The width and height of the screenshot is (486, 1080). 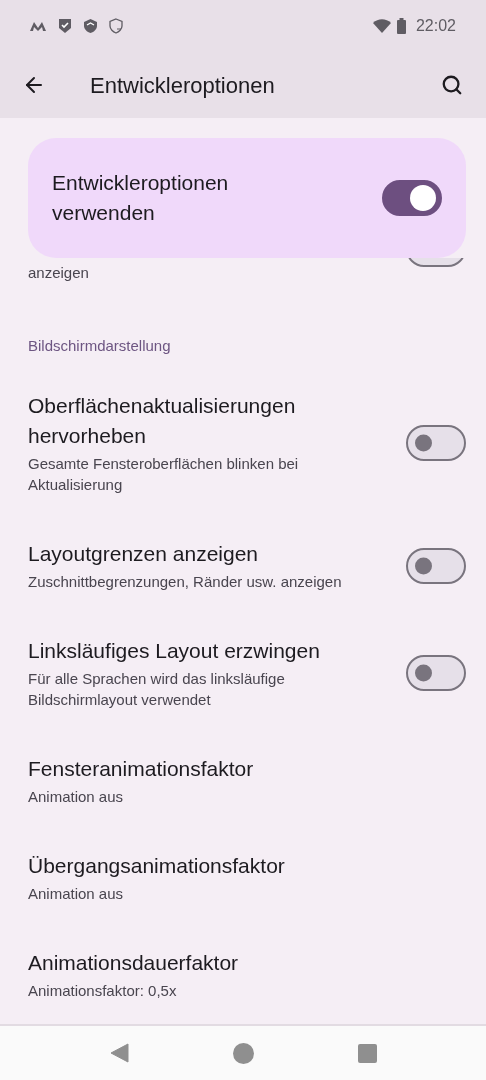 I want to click on screen-title: Entwickleroptionen, so click(x=183, y=85).